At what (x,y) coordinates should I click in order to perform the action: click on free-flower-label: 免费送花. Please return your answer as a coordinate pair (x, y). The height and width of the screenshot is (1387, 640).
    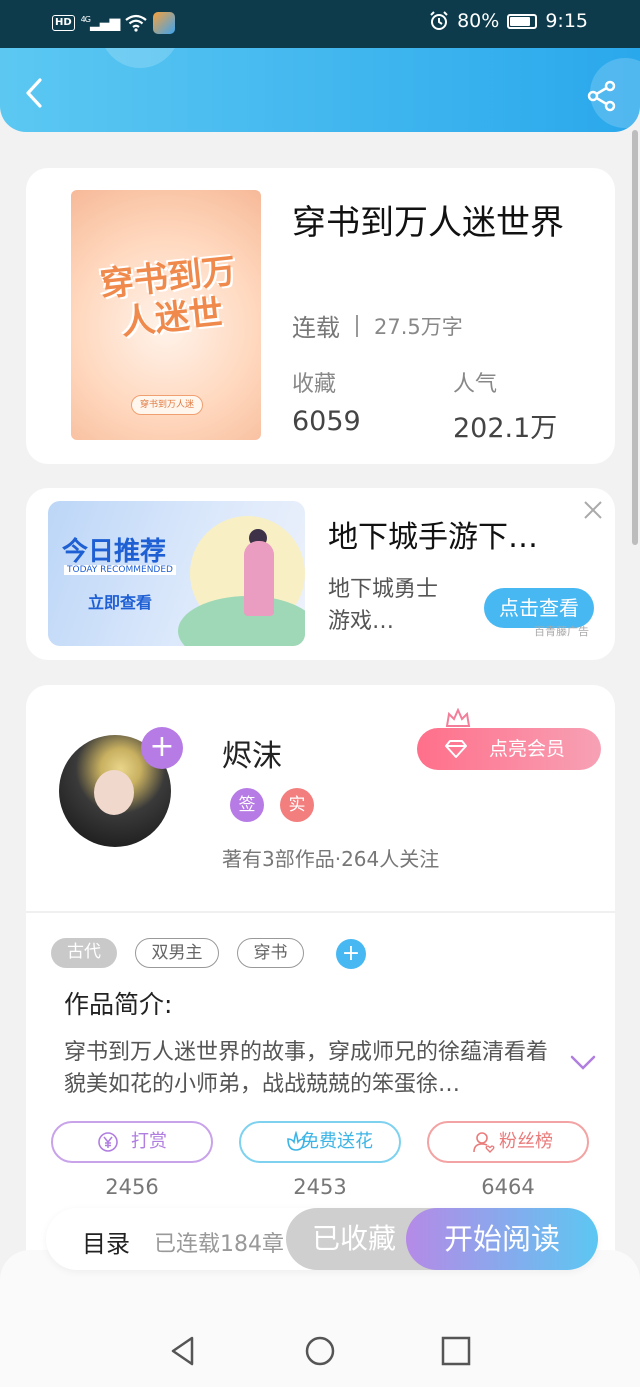
    Looking at the image, I should click on (337, 1141).